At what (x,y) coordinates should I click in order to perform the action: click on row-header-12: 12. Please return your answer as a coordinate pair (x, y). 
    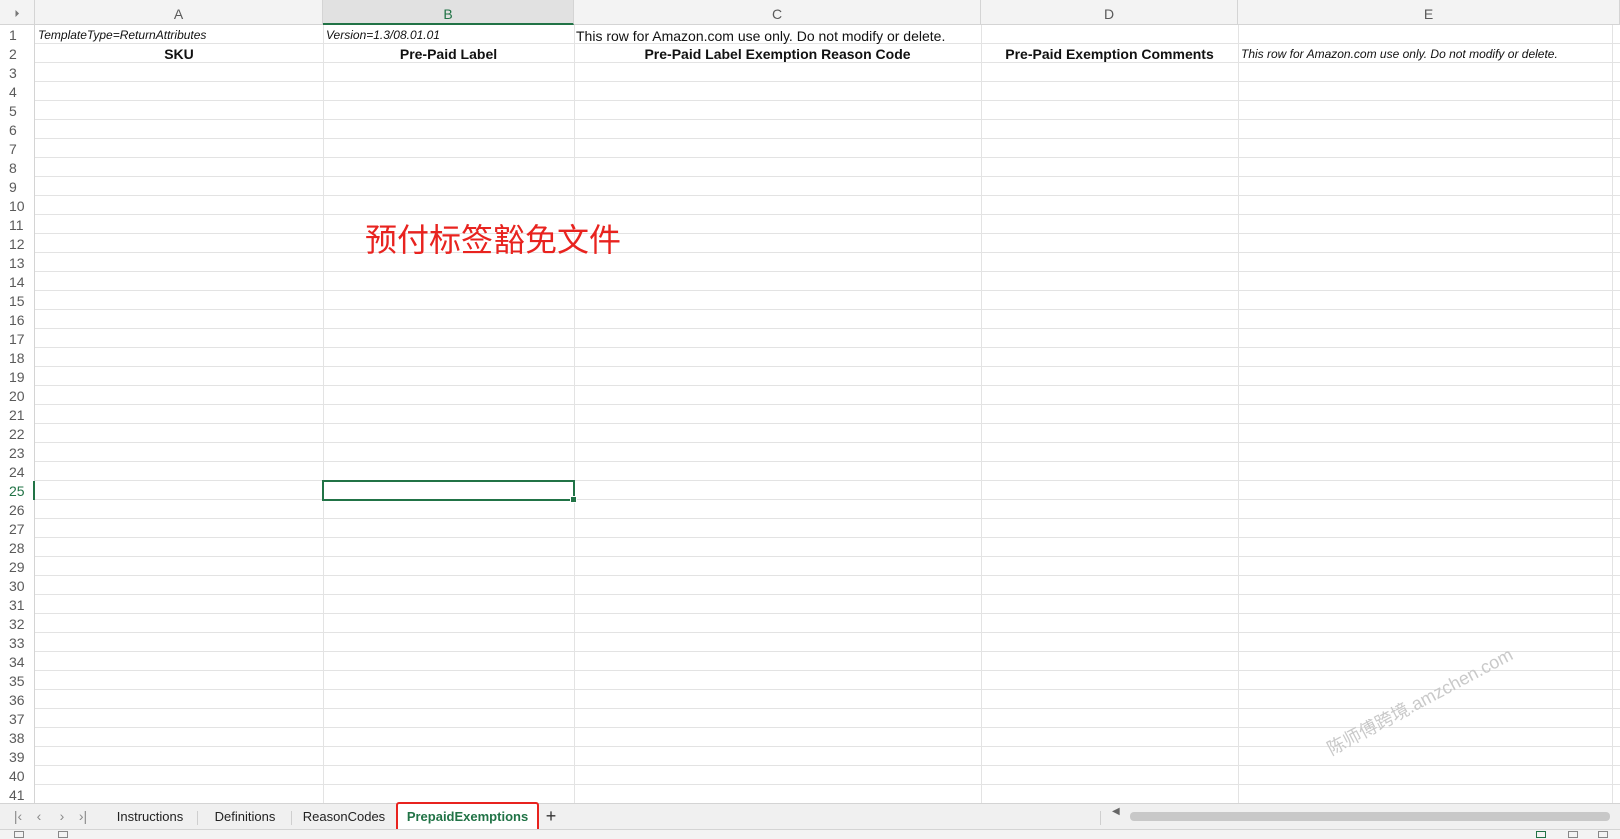
    Looking at the image, I should click on (17, 243).